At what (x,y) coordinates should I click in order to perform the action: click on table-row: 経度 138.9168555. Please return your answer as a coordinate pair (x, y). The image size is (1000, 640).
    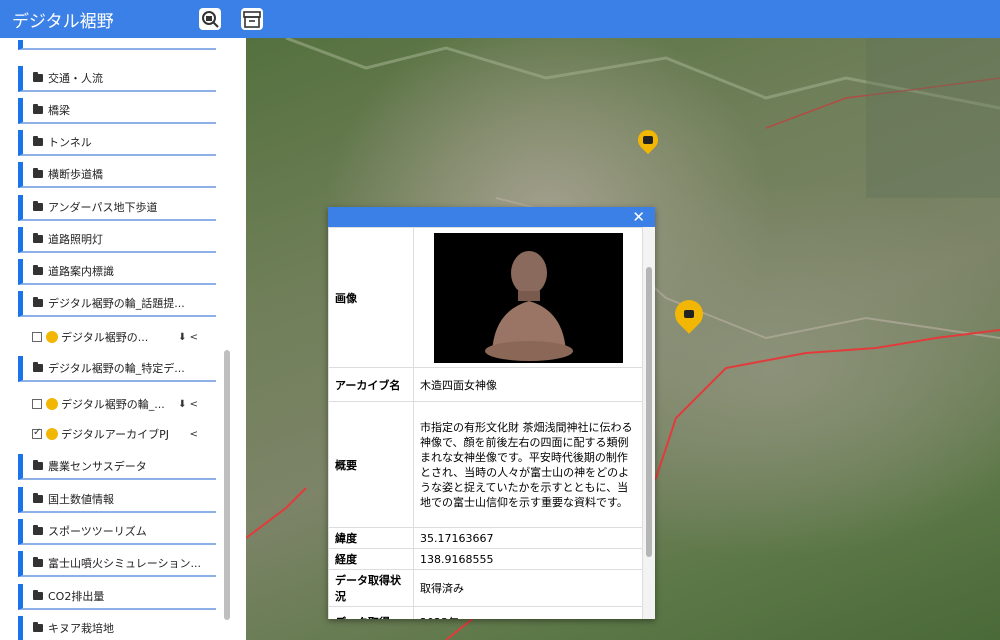
    Looking at the image, I should click on (485, 559).